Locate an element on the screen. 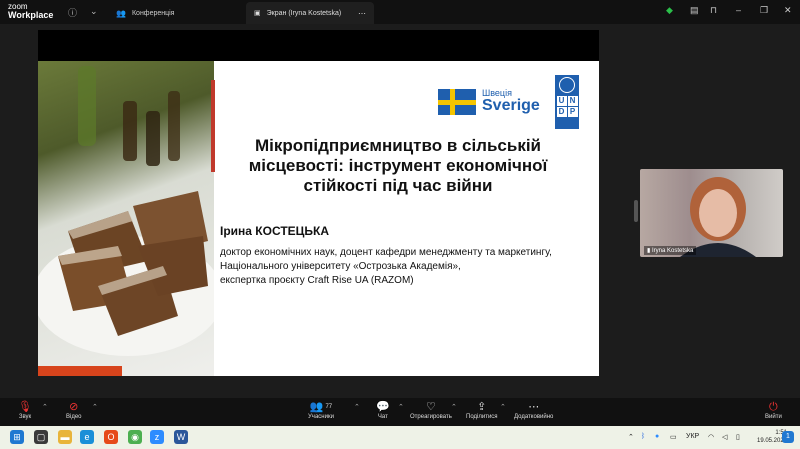 The height and width of the screenshot is (449, 800). logo-line2: Workplace is located at coordinates (31, 15).